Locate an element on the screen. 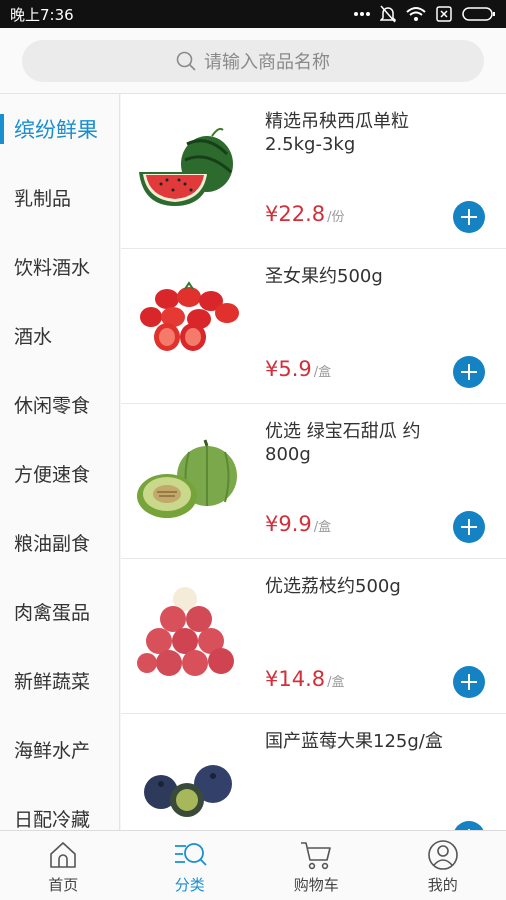 This screenshot has height=900, width=506. product-title: 优选 绿宝石甜瓜 约800g is located at coordinates (343, 443).